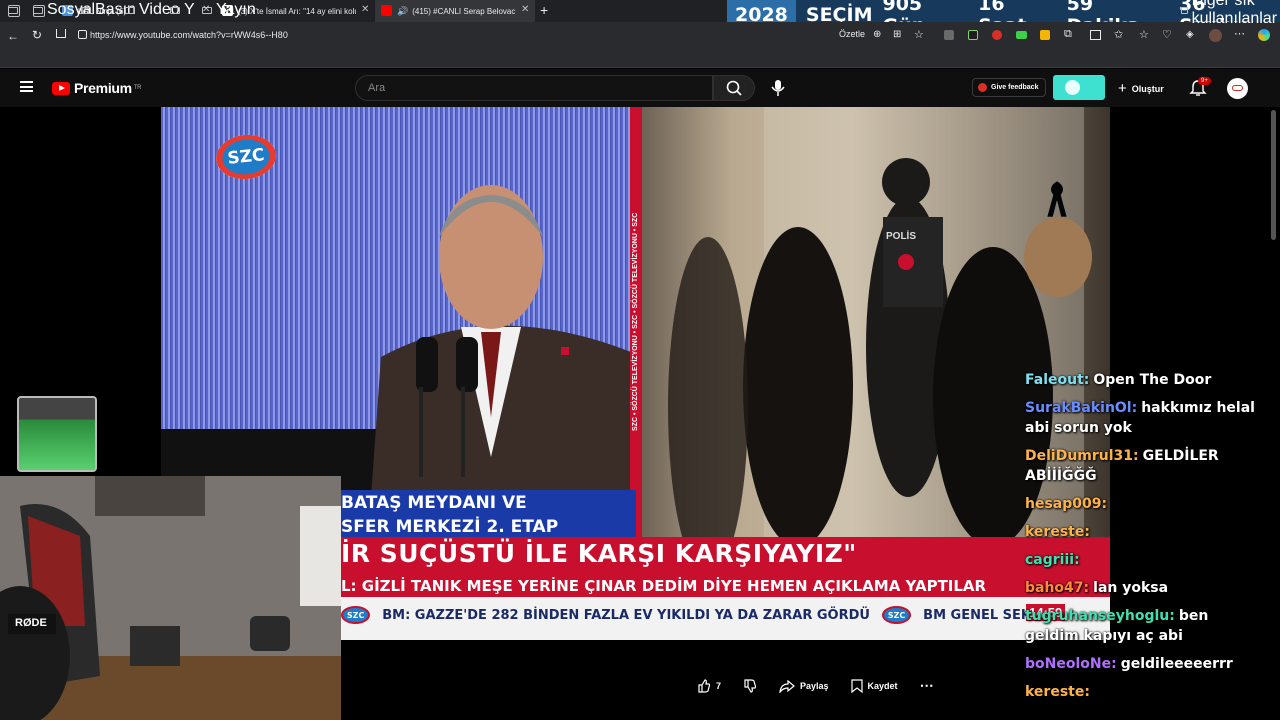 Image resolution: width=1280 pixels, height=720 pixels. What do you see at coordinates (977, 615) in the screenshot?
I see `ticker-item: BM GENEL SEK` at bounding box center [977, 615].